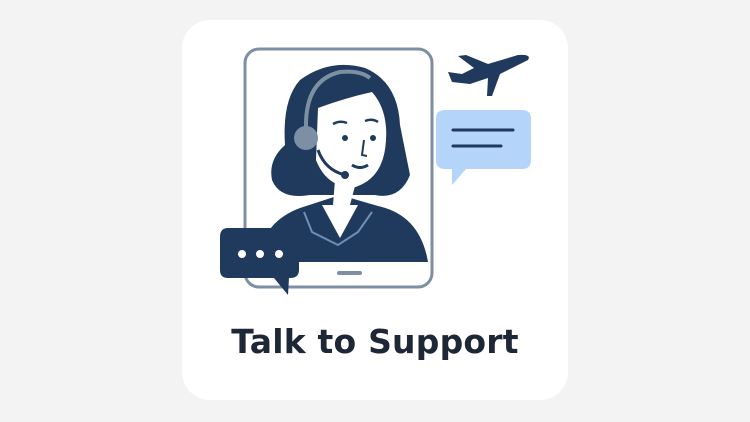 This screenshot has width=750, height=422. Describe the element at coordinates (488, 75) in the screenshot. I see `airplane-icon` at that location.